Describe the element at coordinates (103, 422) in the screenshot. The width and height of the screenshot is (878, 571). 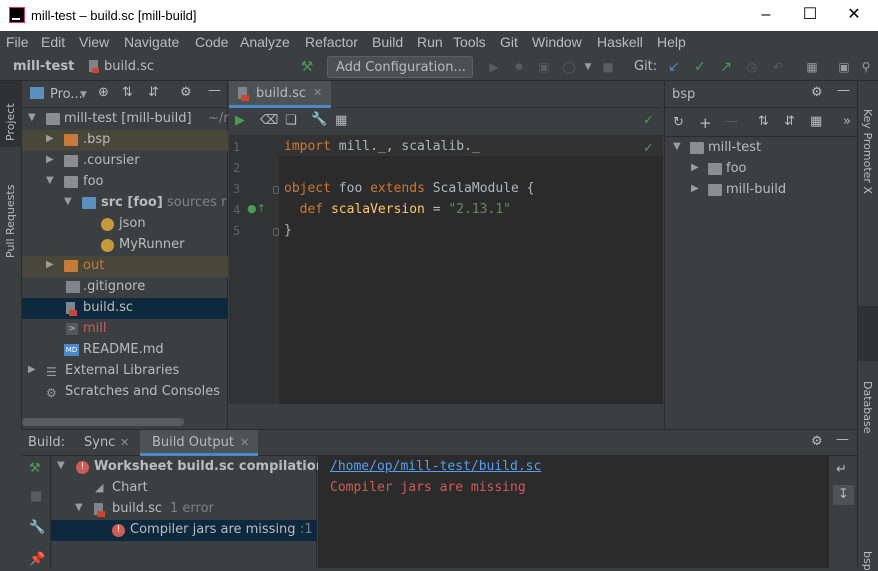
I see `horizontal-scrollbar` at that location.